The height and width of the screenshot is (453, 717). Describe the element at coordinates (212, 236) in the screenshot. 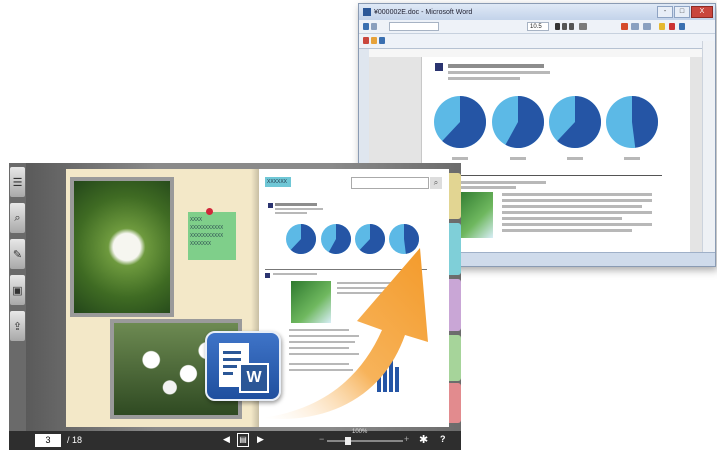

I see `sticky-note: XXXX XXXXXXXXXXX XXXXXXXXXXX XXXXXXX` at that location.